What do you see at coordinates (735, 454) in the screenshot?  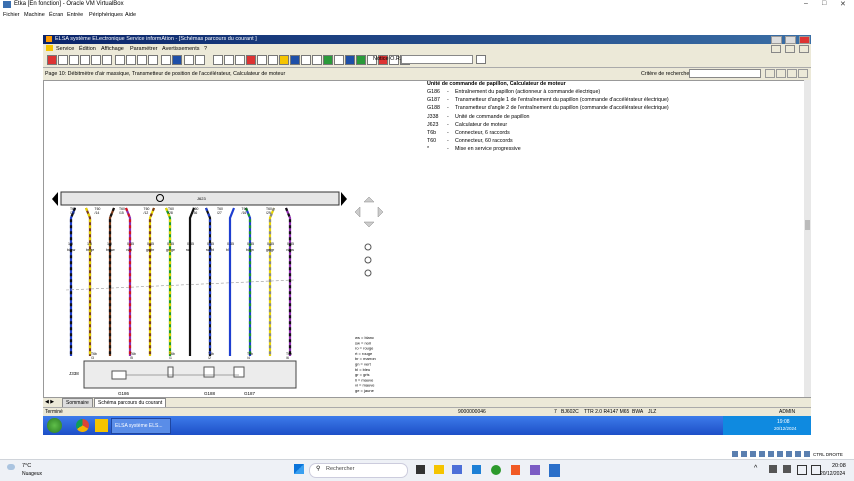 I see `vbox-hdd-icon` at bounding box center [735, 454].